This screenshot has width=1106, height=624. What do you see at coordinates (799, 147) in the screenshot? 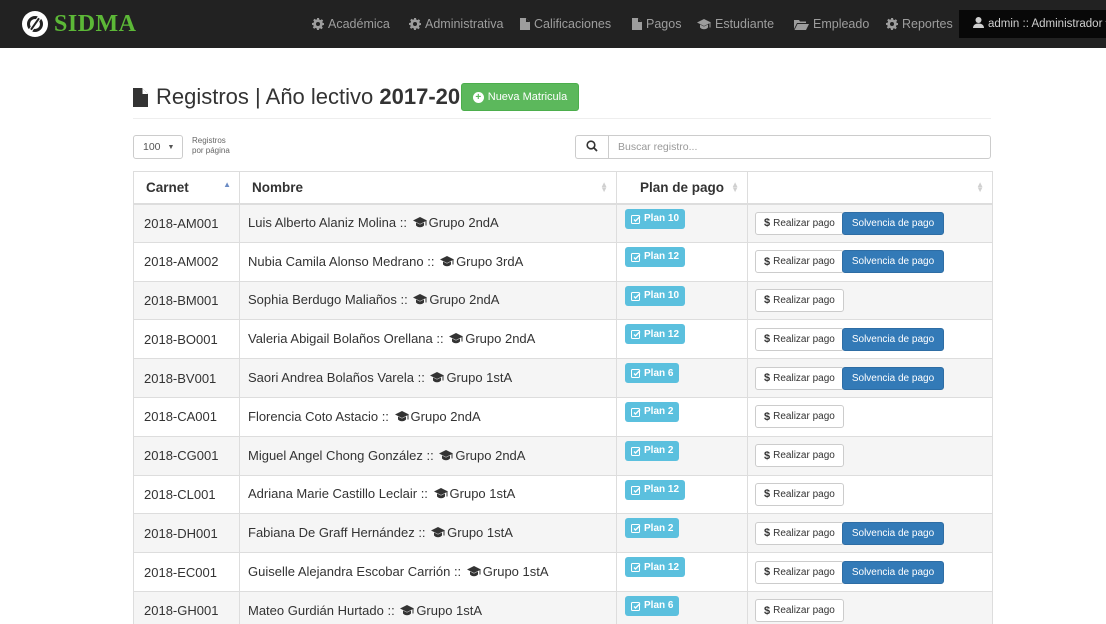
I see `search-input` at bounding box center [799, 147].